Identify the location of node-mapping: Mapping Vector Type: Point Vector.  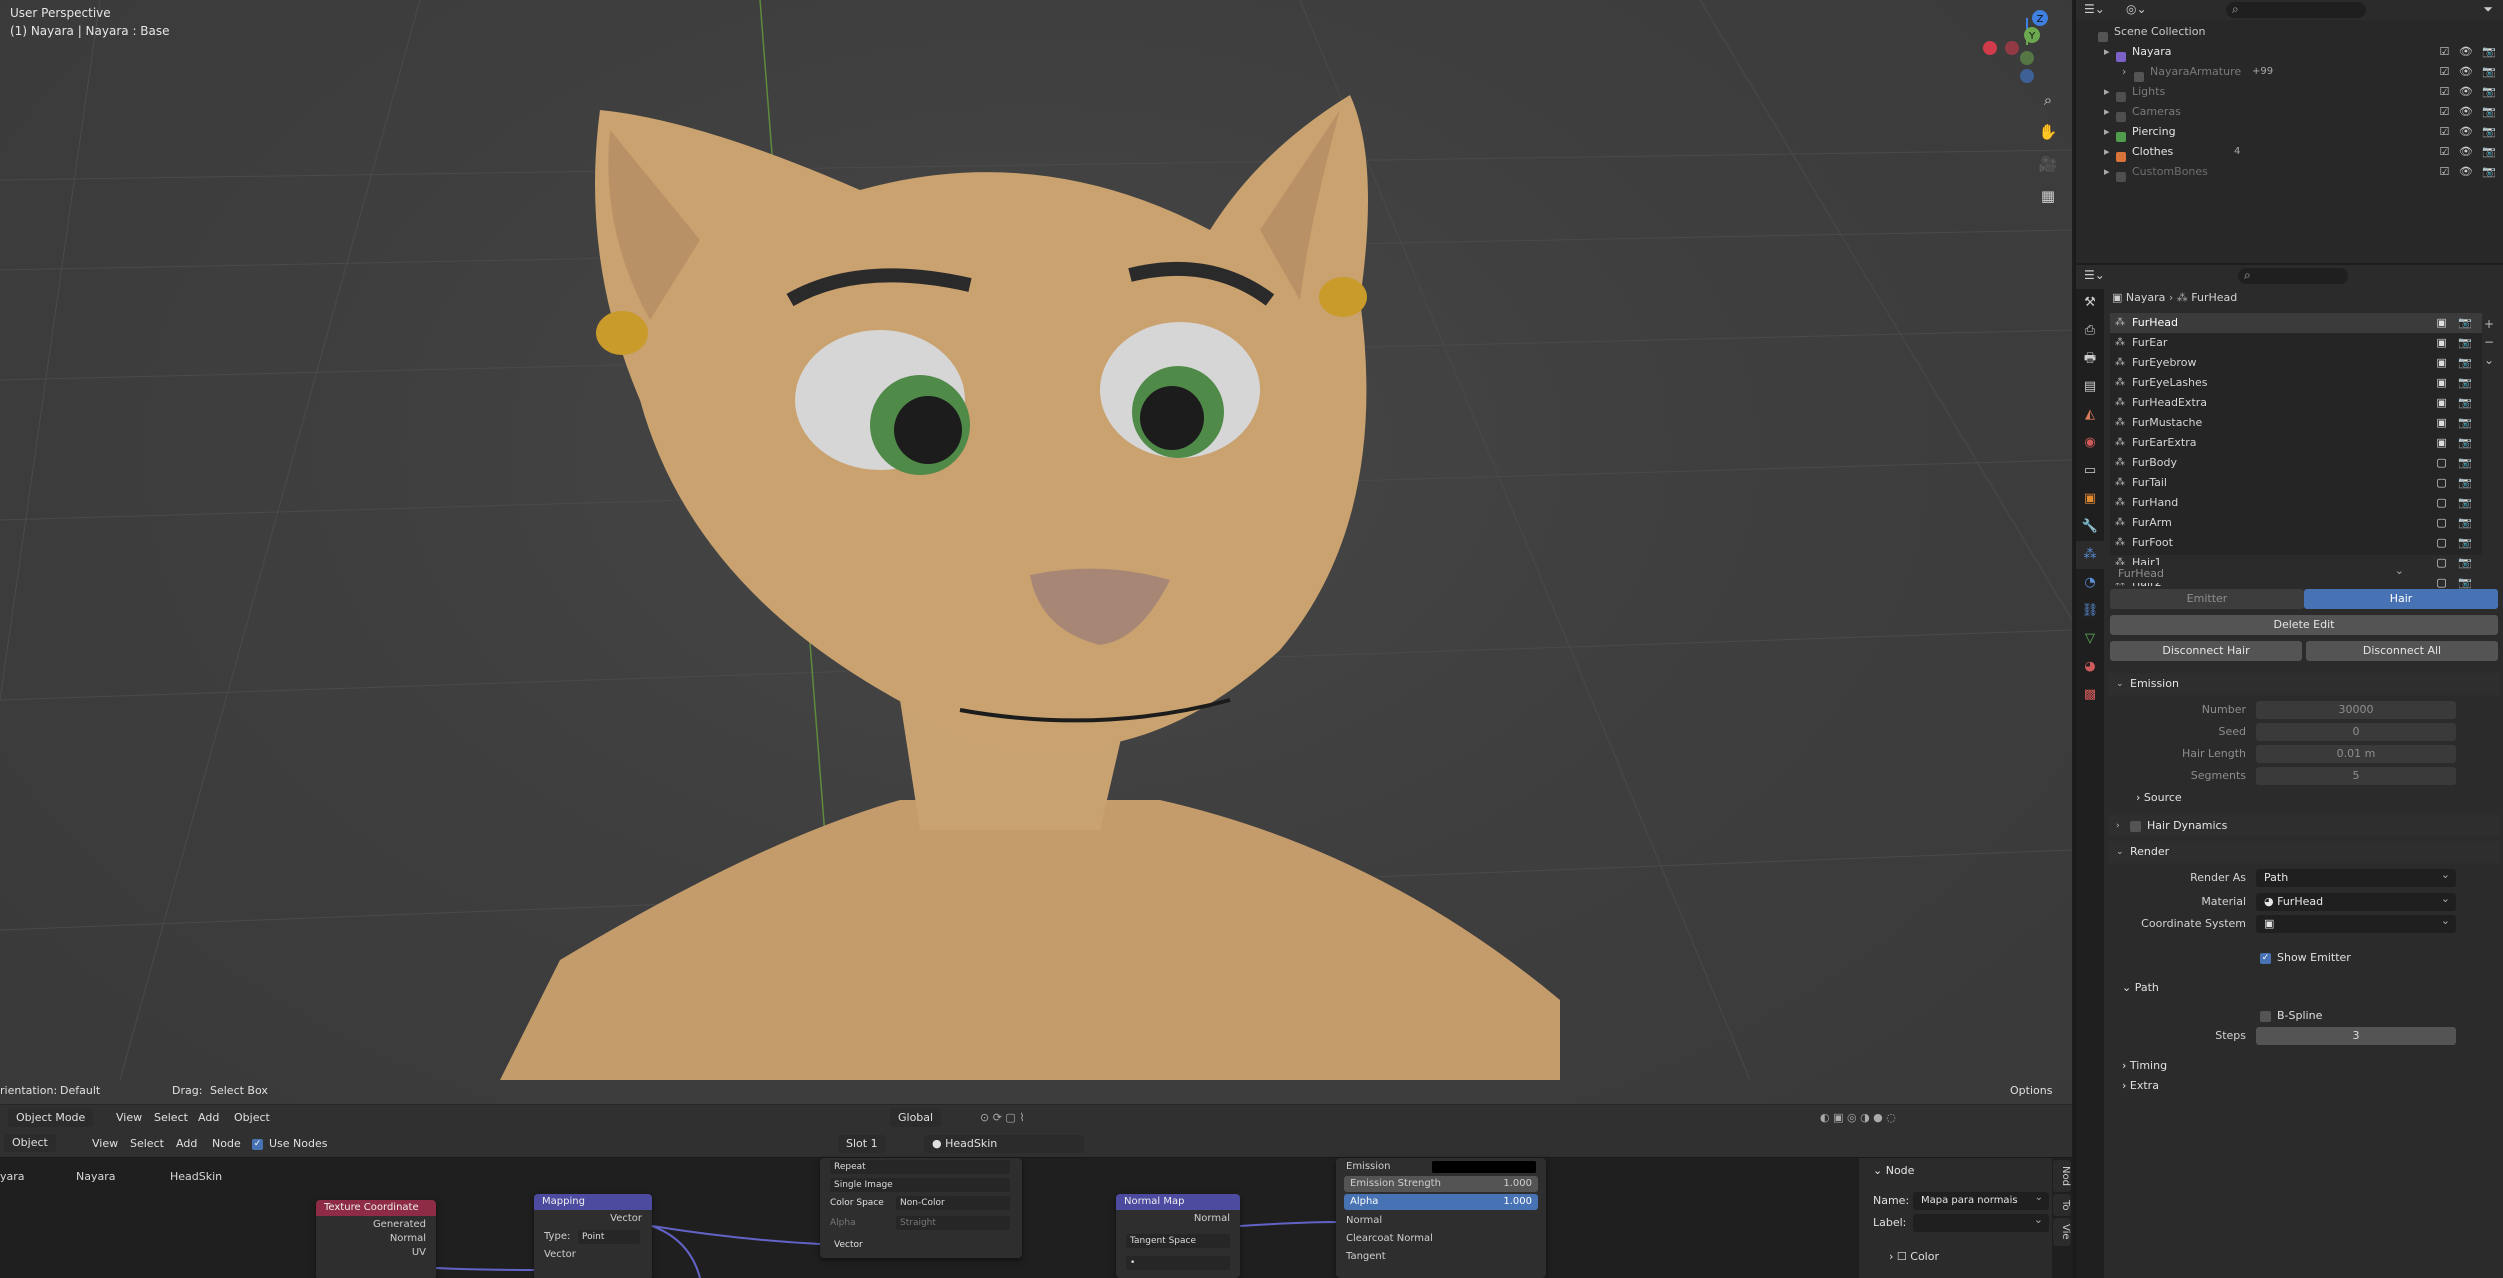
(593, 1236).